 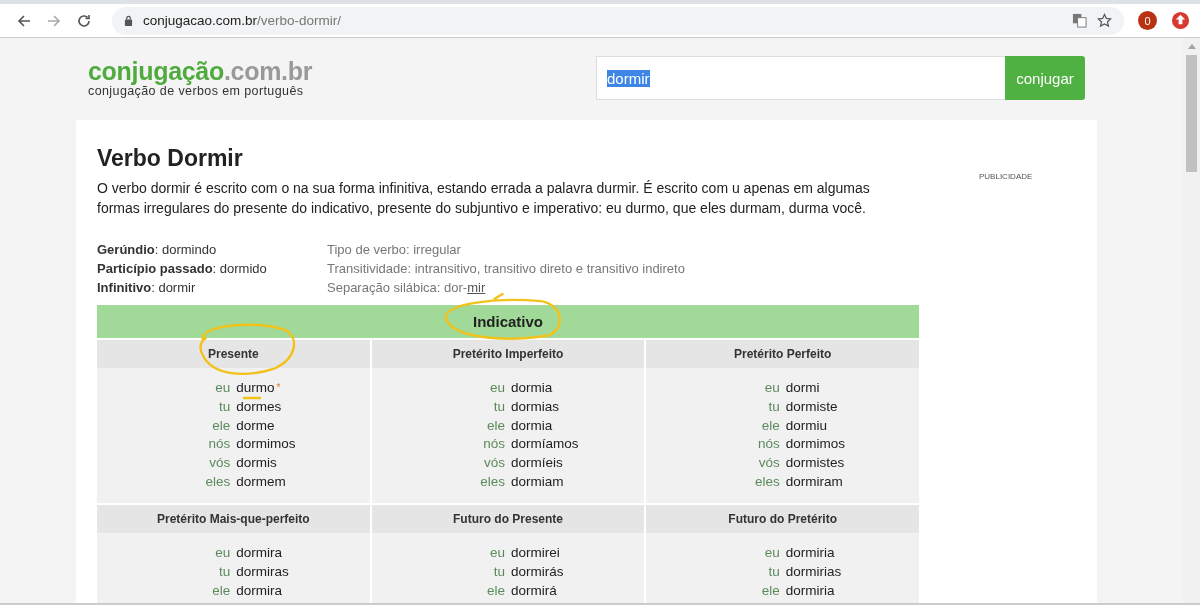 I want to click on verb-form: dormiu, so click(x=806, y=425).